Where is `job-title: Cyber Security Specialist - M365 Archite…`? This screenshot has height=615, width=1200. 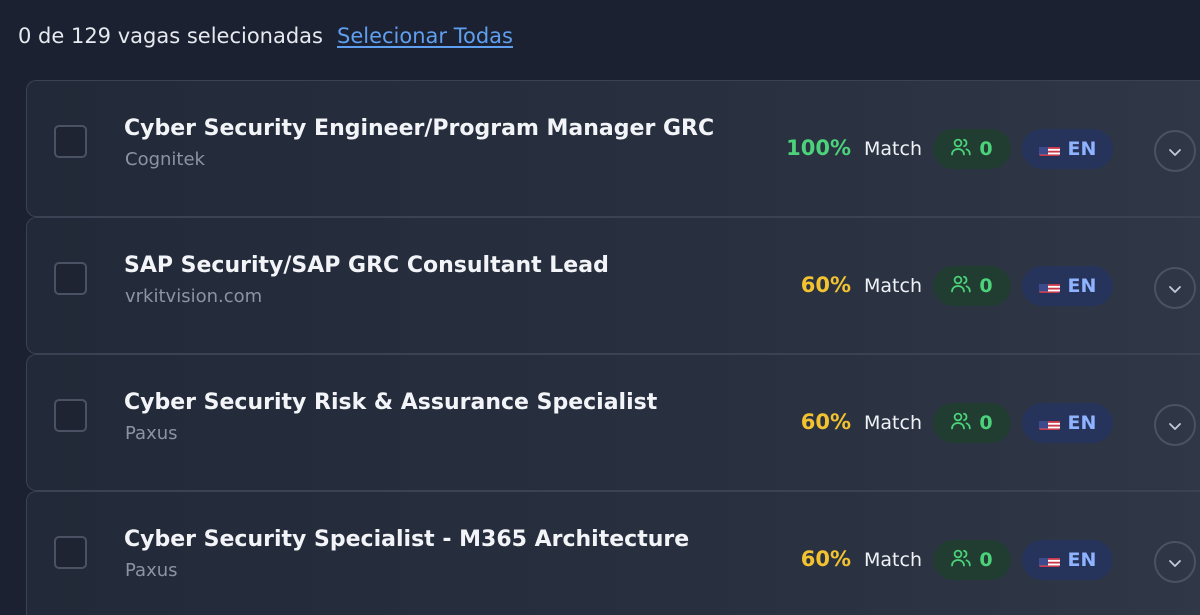
job-title: Cyber Security Specialist - M365 Archite… is located at coordinates (407, 539).